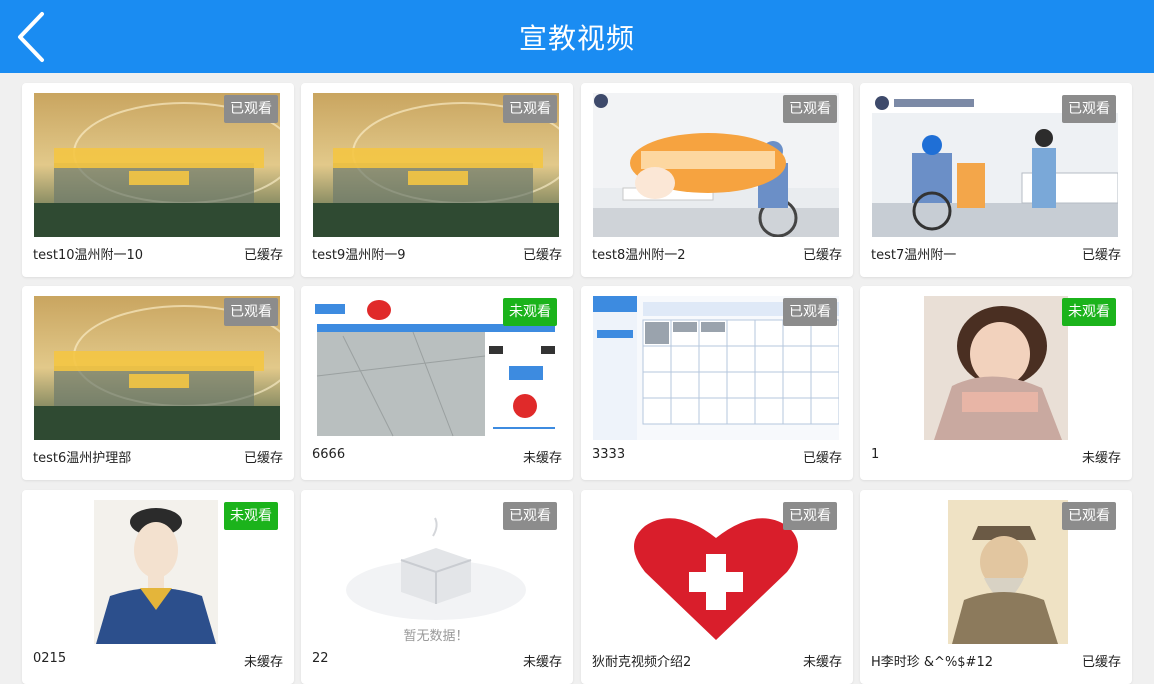  What do you see at coordinates (996, 587) in the screenshot?
I see `video-card: 已观看 H李时珍 &^%$#12 已缓存` at bounding box center [996, 587].